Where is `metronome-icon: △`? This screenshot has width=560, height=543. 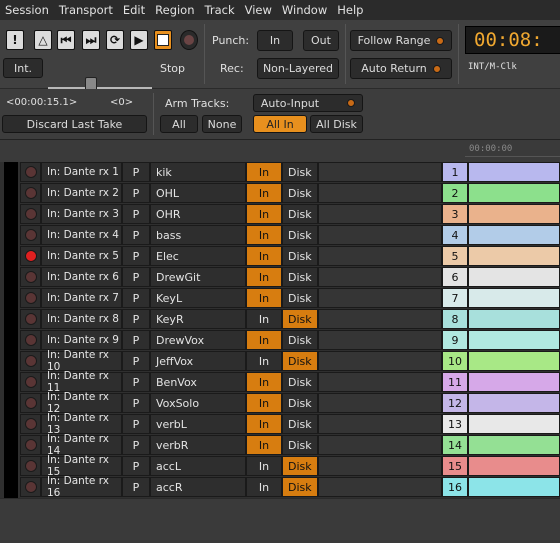 metronome-icon: △ is located at coordinates (43, 40).